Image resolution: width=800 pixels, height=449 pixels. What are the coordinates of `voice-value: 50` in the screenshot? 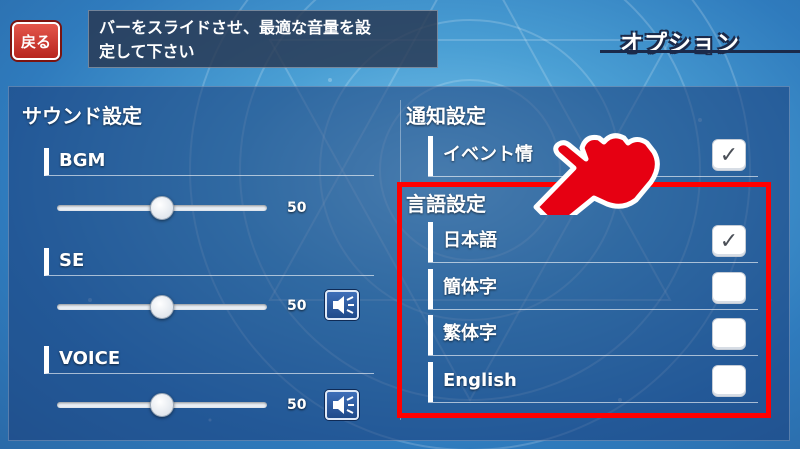 It's located at (297, 405).